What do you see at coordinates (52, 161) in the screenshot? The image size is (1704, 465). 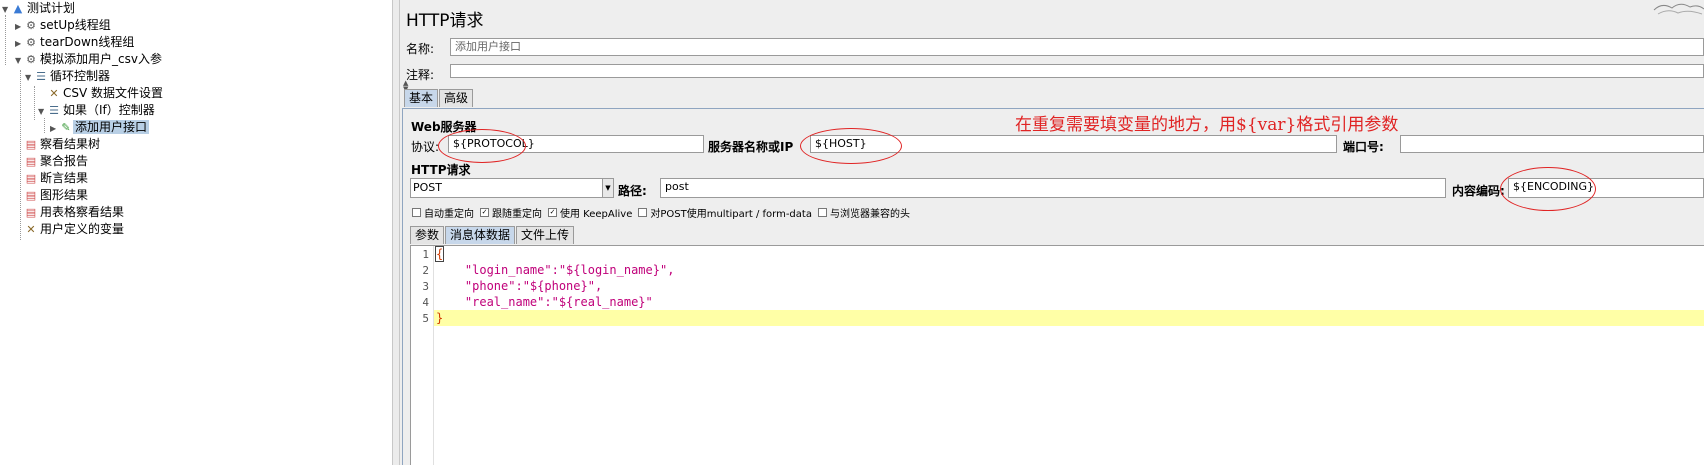 I see `tree-item-aggregate-report: ▤ 聚合报告` at bounding box center [52, 161].